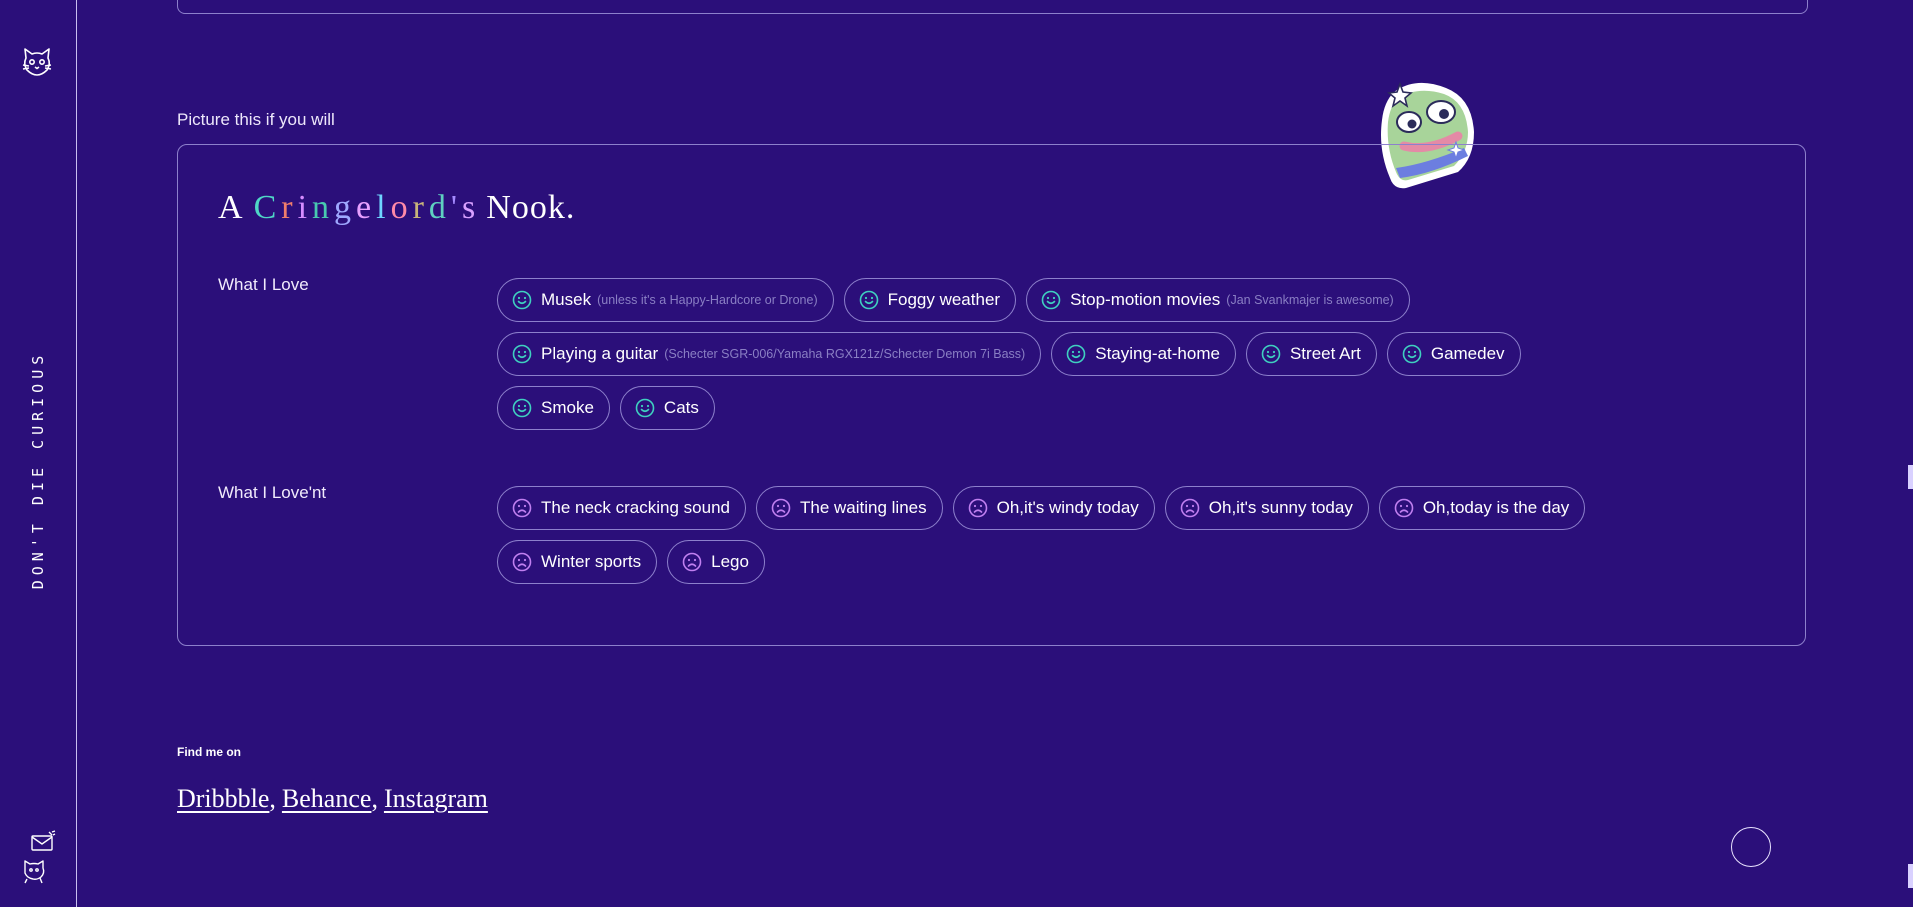 This screenshot has width=1913, height=907. What do you see at coordinates (567, 407) in the screenshot?
I see `chip-label: Smoke` at bounding box center [567, 407].